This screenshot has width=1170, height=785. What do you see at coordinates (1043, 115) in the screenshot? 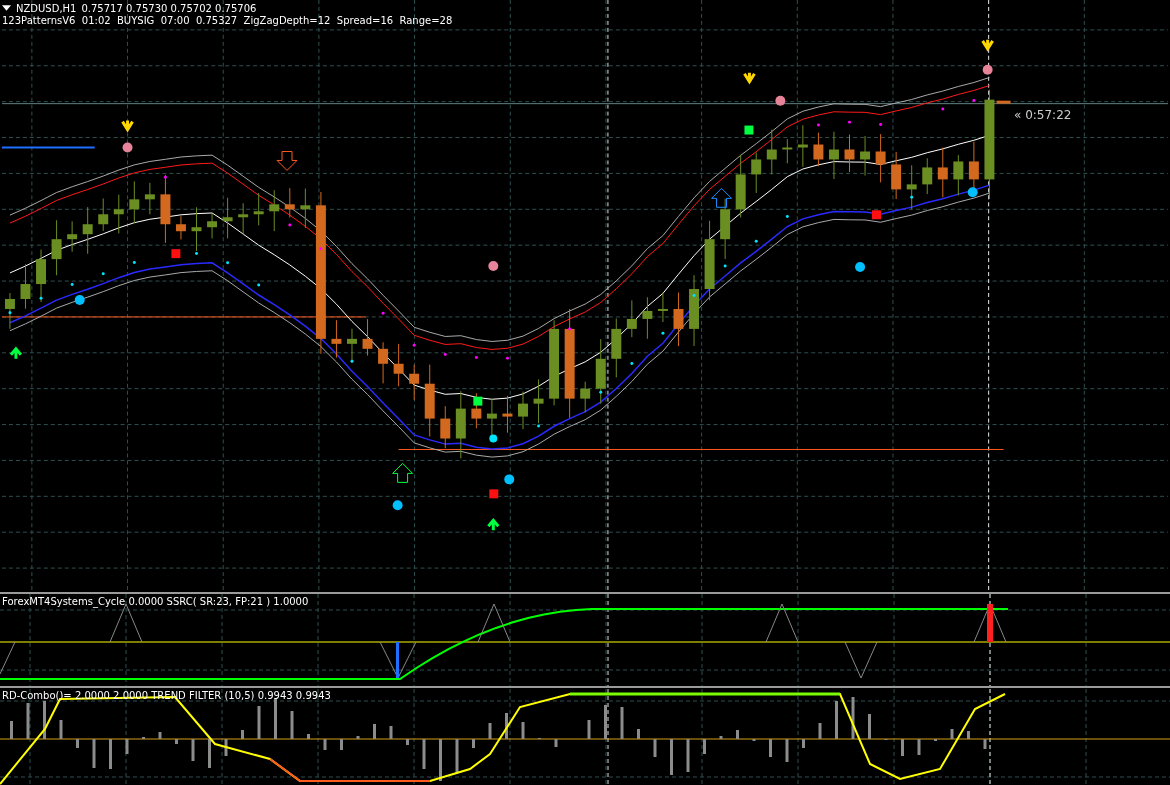
I see `candle-timer: « 0:57:22` at bounding box center [1043, 115].